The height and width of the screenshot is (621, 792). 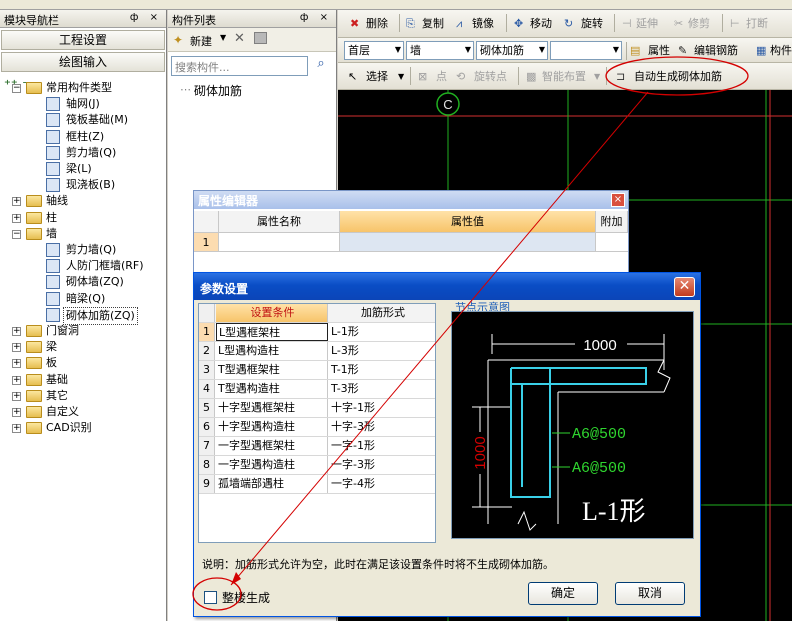 I want to click on break-button: 打断, so click(x=757, y=23).